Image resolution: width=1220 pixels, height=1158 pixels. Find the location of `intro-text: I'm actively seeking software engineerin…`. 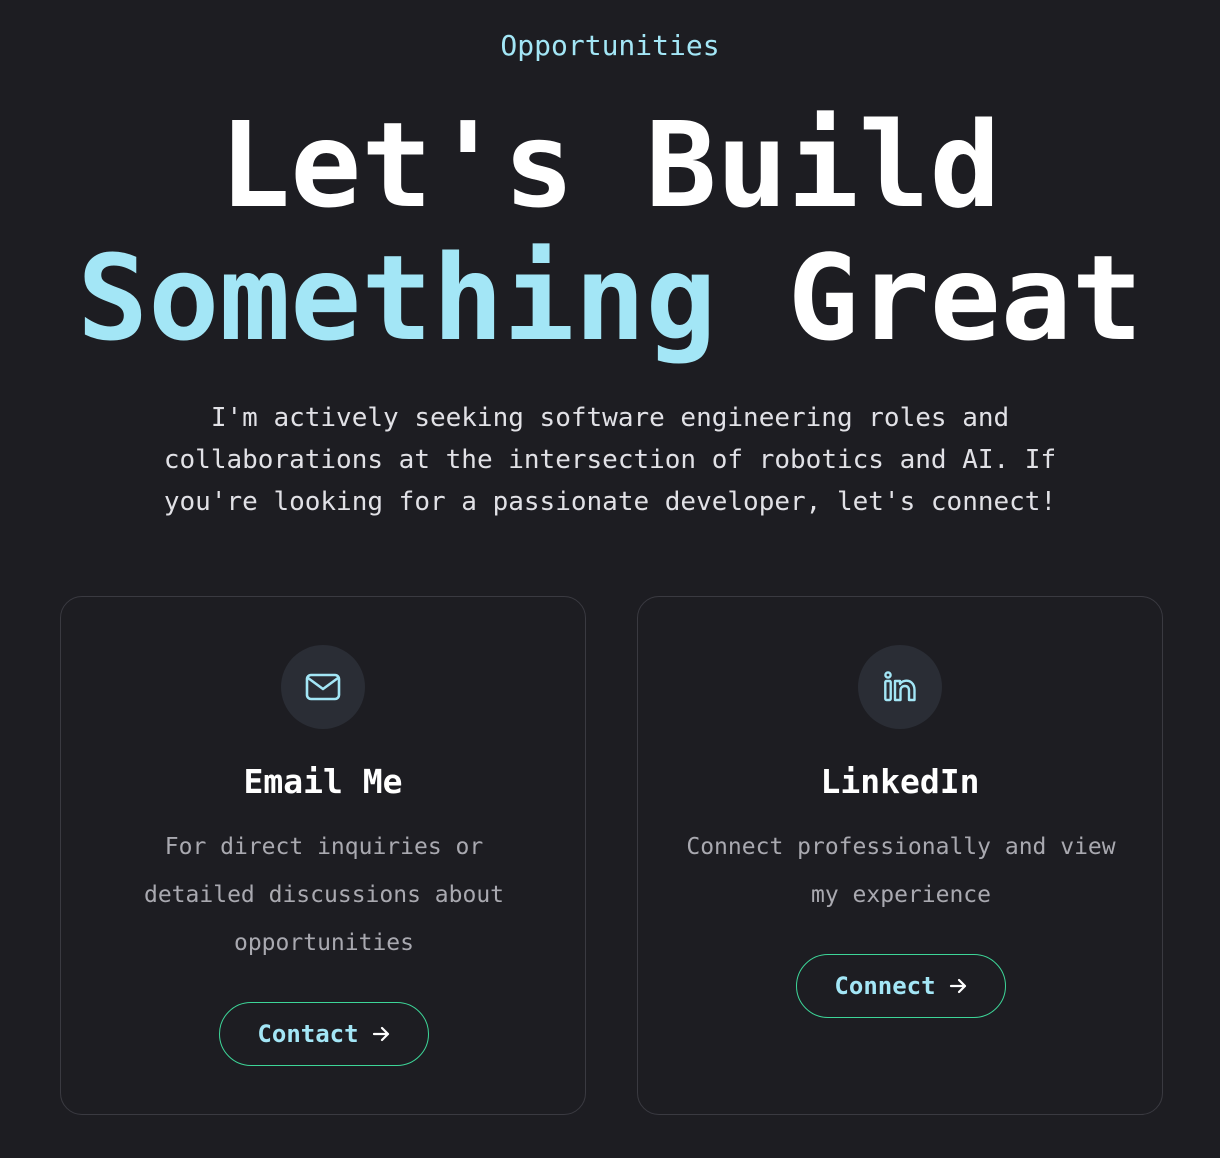

intro-text: I'm actively seeking software engineerin… is located at coordinates (610, 460).